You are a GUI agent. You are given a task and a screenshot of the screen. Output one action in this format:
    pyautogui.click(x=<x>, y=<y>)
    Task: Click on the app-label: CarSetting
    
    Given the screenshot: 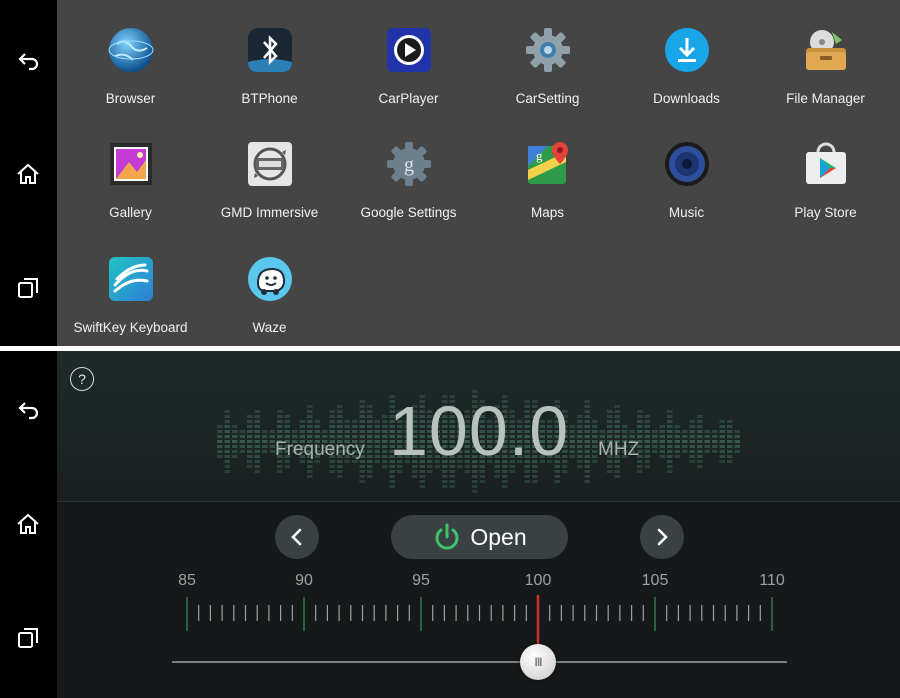 What is the action you would take?
    pyautogui.click(x=547, y=98)
    